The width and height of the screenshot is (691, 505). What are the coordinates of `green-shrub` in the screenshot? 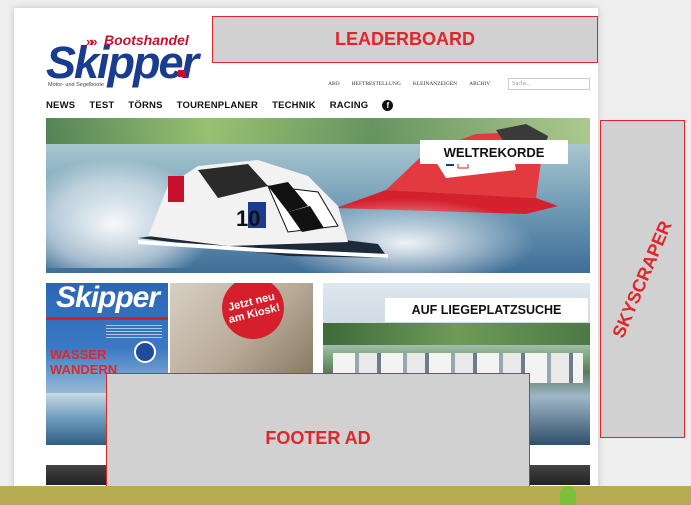 It's located at (568, 495).